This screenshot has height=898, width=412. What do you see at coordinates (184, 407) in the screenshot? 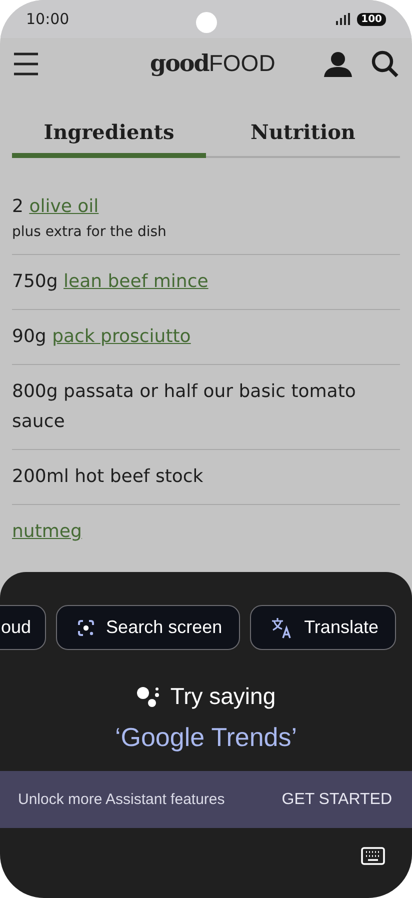
I see `ingredient-text: 800g passata or half our basic tomato sauce` at bounding box center [184, 407].